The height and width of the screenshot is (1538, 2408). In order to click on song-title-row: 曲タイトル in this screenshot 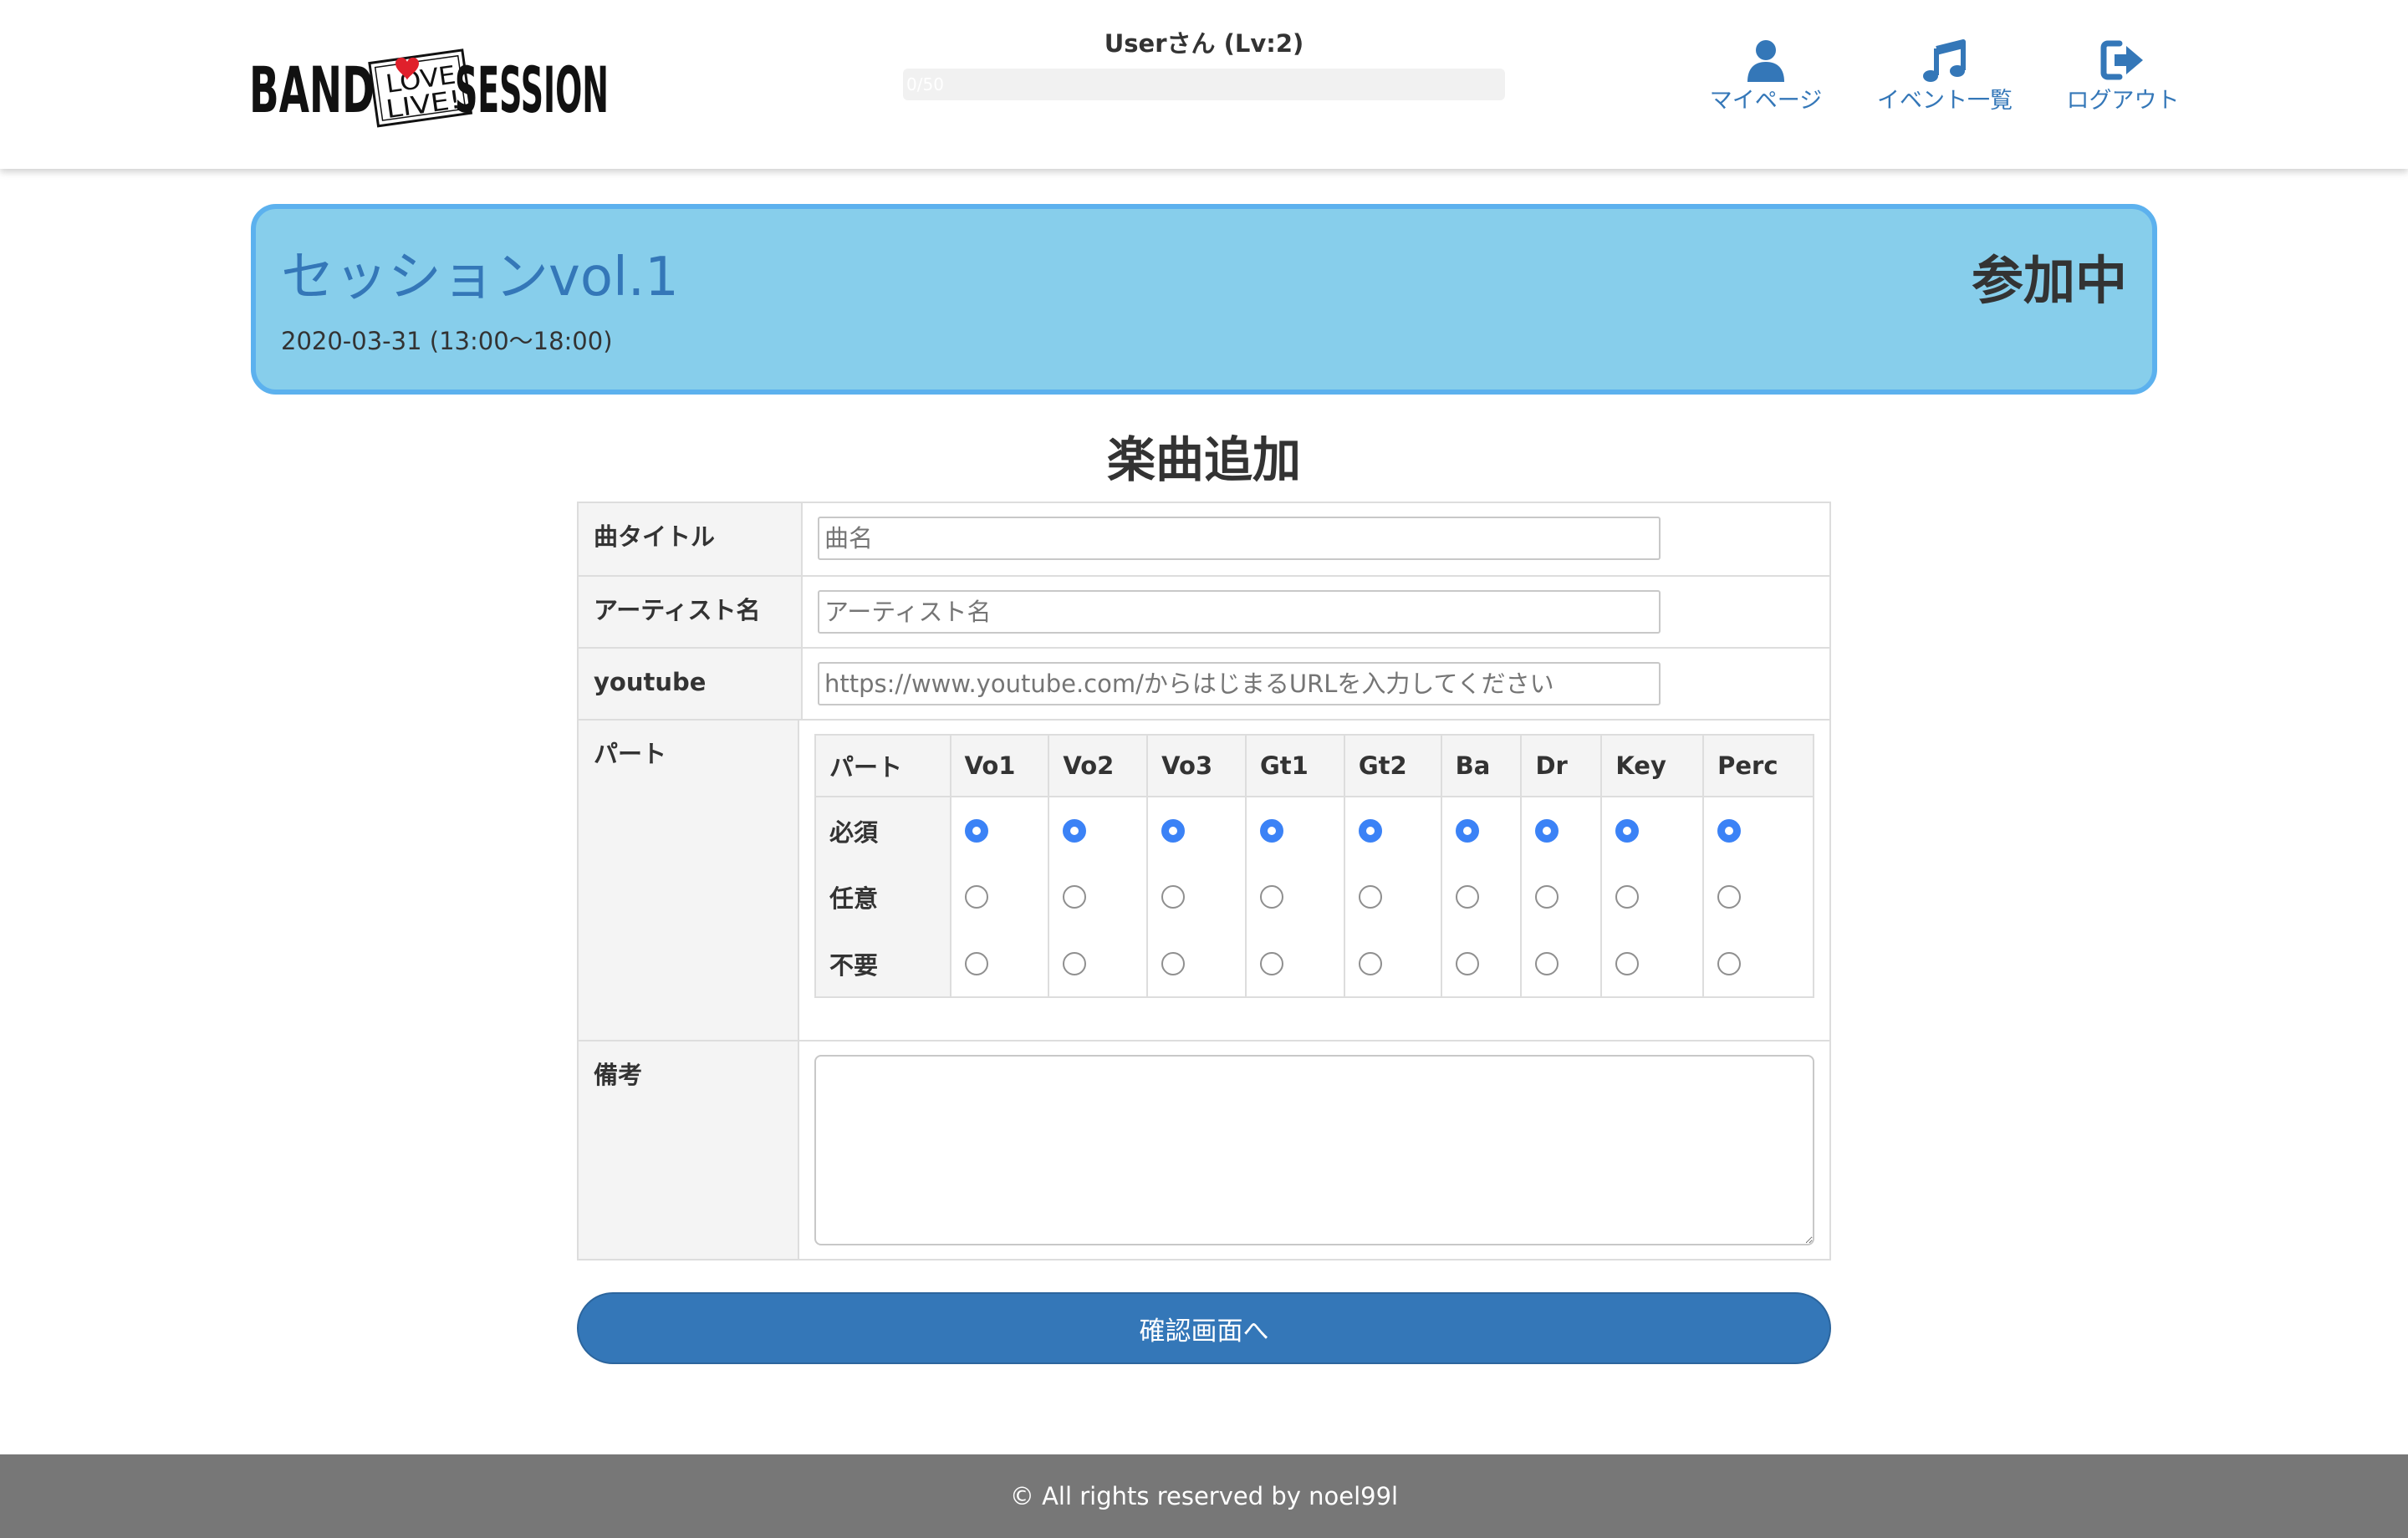, I will do `click(1204, 539)`.